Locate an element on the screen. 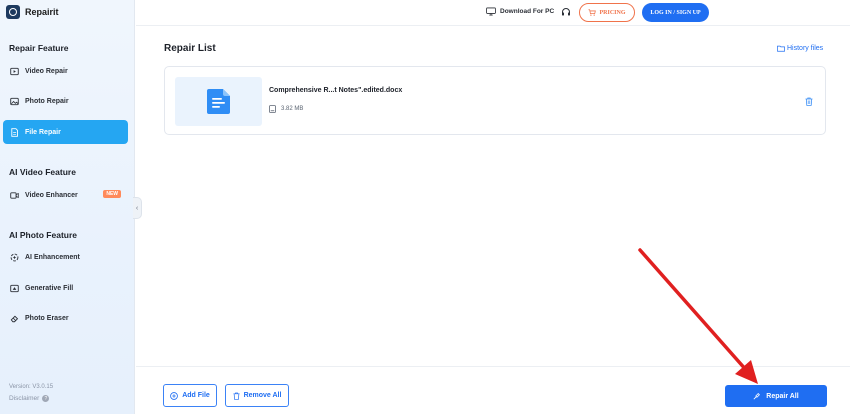  document-icon is located at coordinates (218, 101).